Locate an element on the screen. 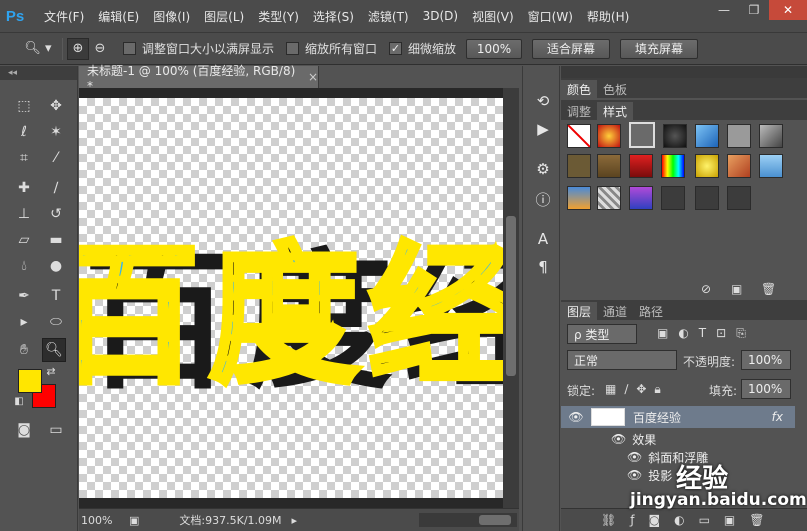 Image resolution: width=807 pixels, height=531 pixels. eyedropper-icon: ⁄ is located at coordinates (56, 158).